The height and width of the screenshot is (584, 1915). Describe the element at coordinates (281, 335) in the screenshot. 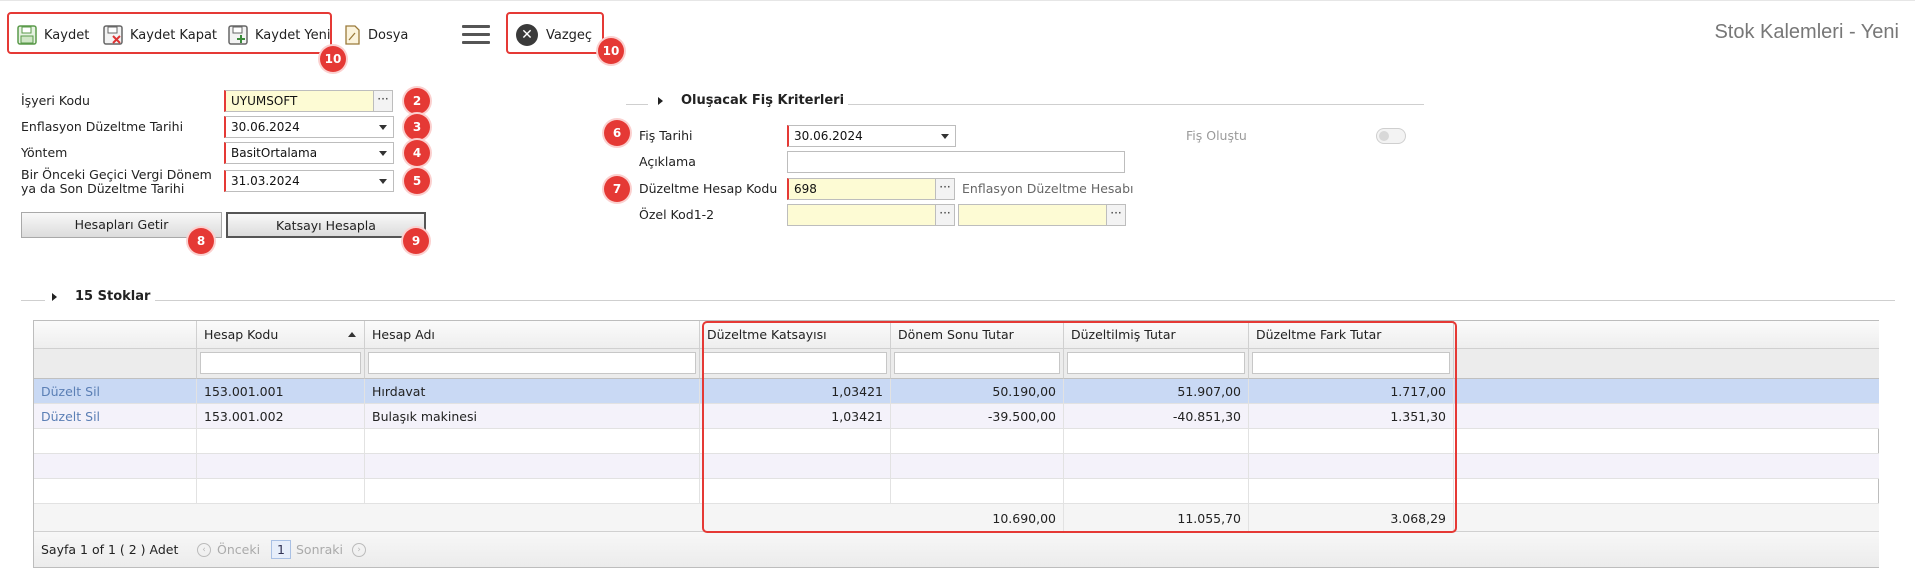

I see `column-header-account-code: Hesap Kodu` at that location.